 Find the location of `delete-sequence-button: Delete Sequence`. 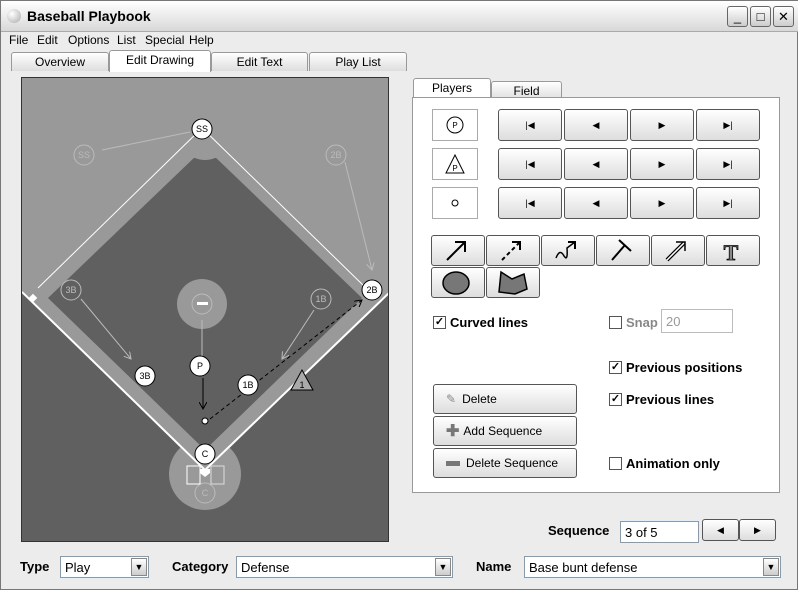

delete-sequence-button: Delete Sequence is located at coordinates (505, 463).